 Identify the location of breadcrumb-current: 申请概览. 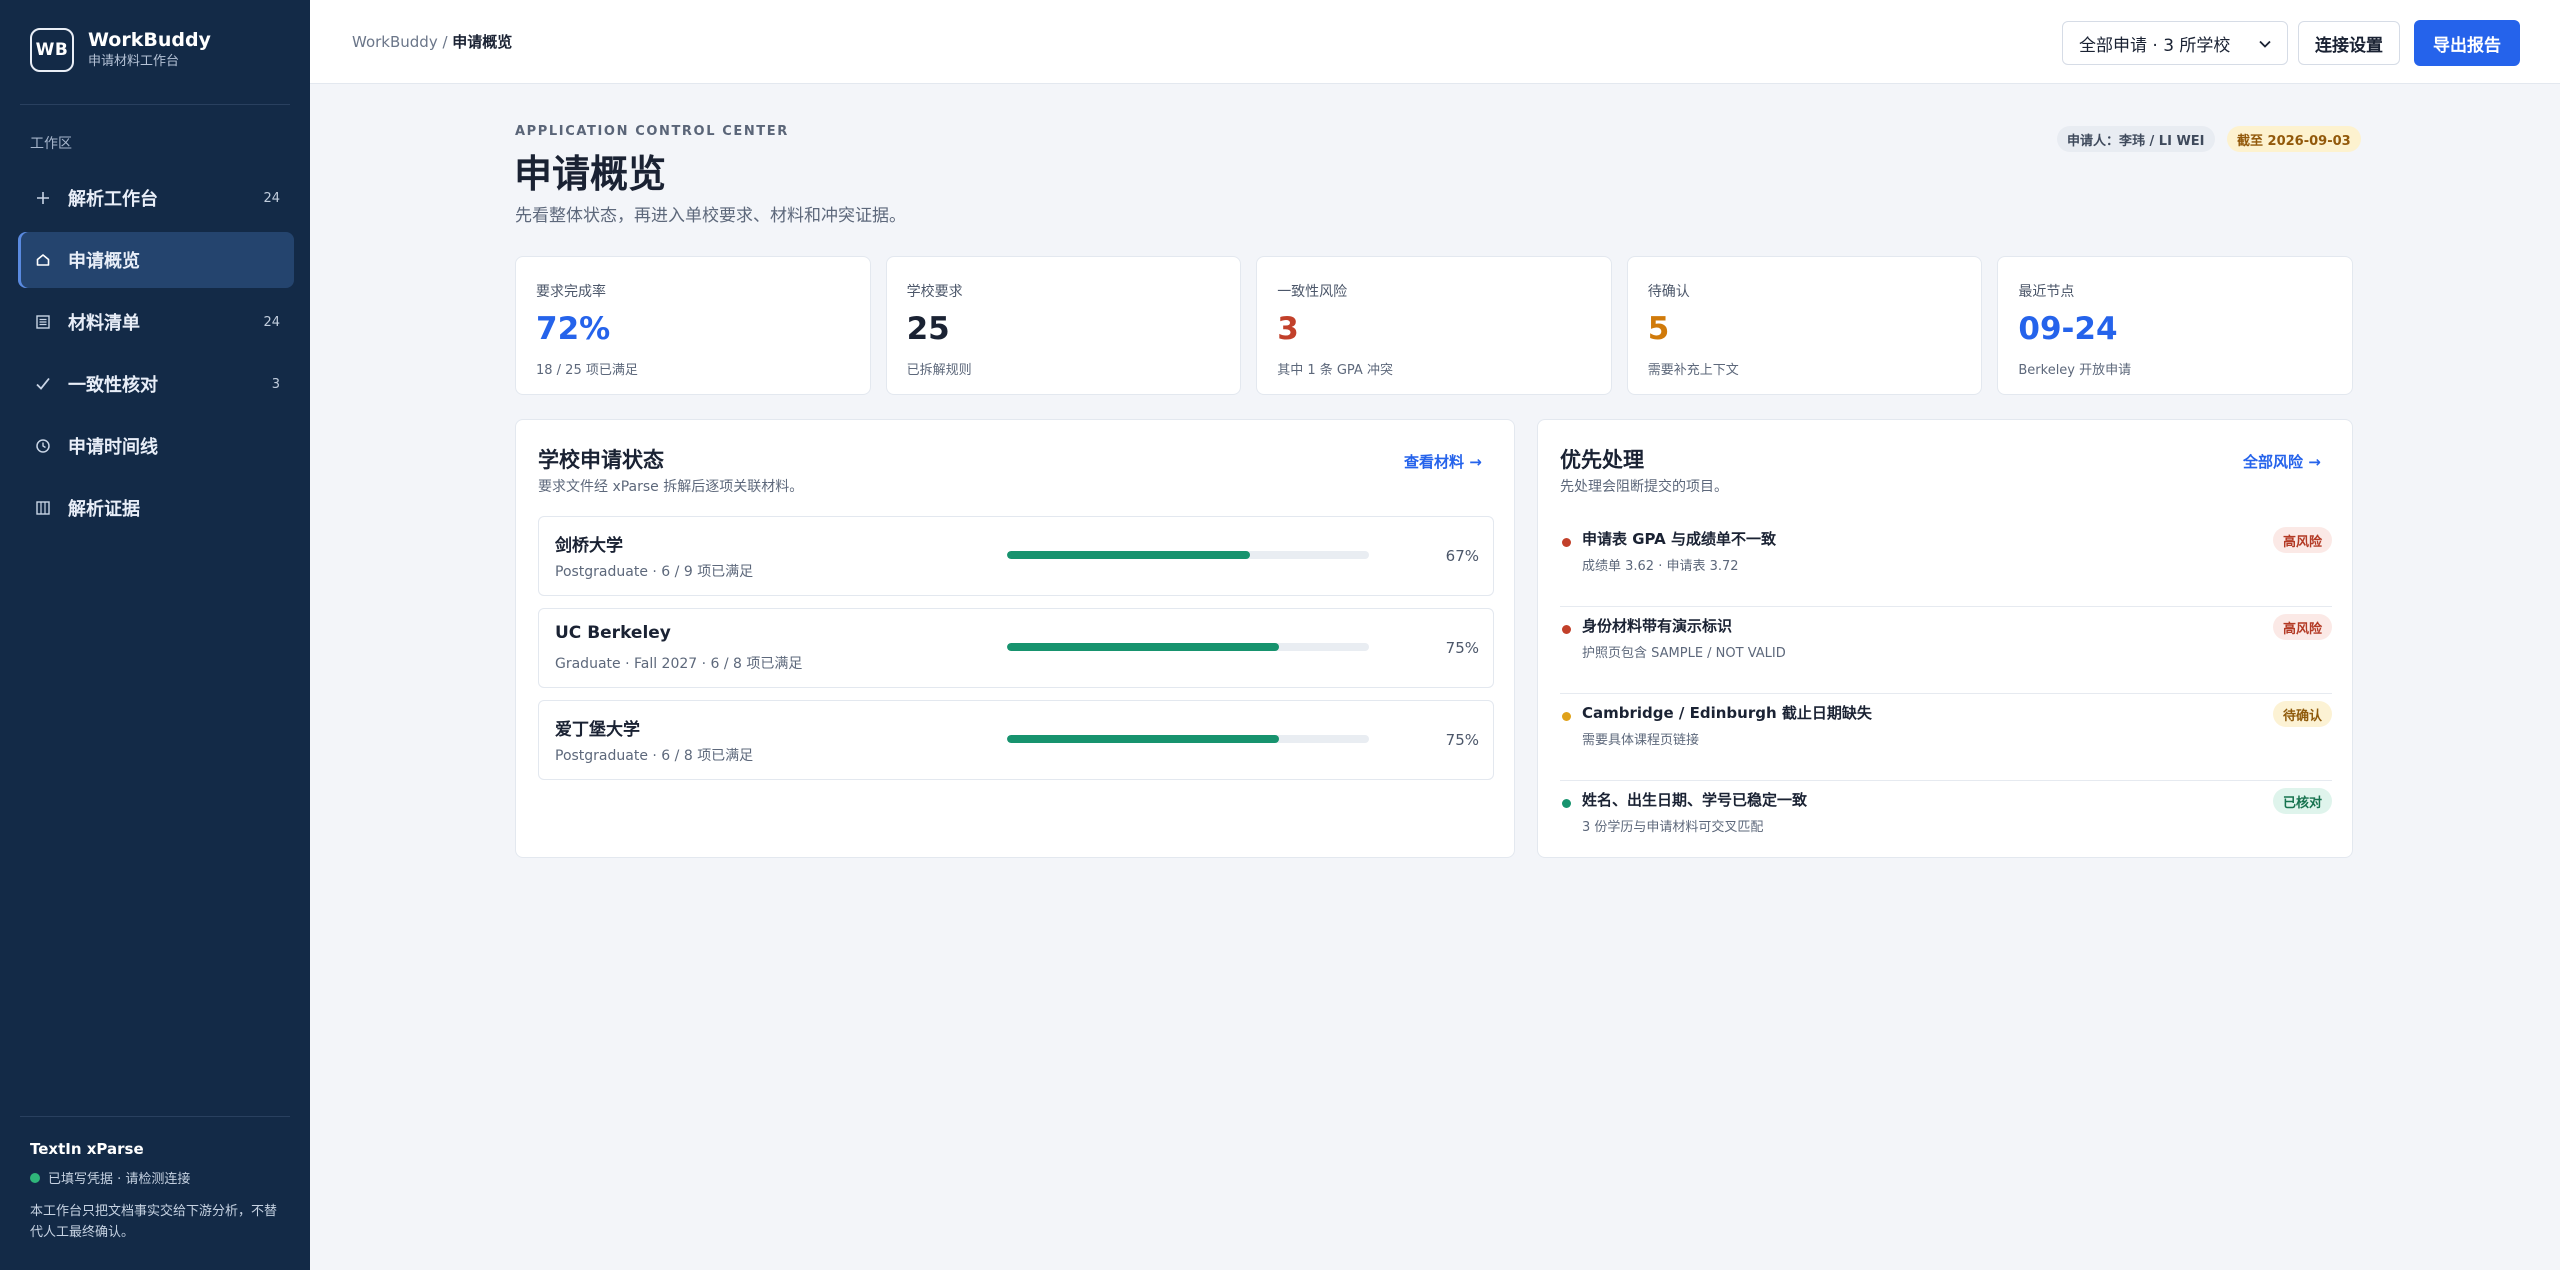
(482, 42).